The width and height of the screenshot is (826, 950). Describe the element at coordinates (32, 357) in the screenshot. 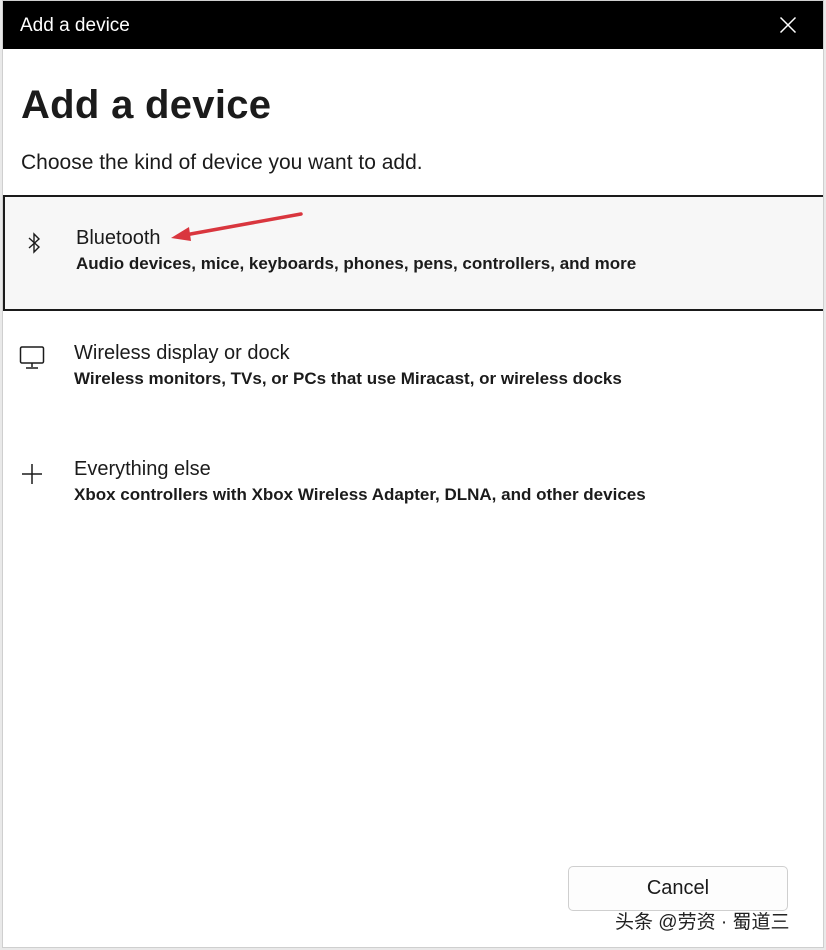

I see `monitor-icon` at that location.